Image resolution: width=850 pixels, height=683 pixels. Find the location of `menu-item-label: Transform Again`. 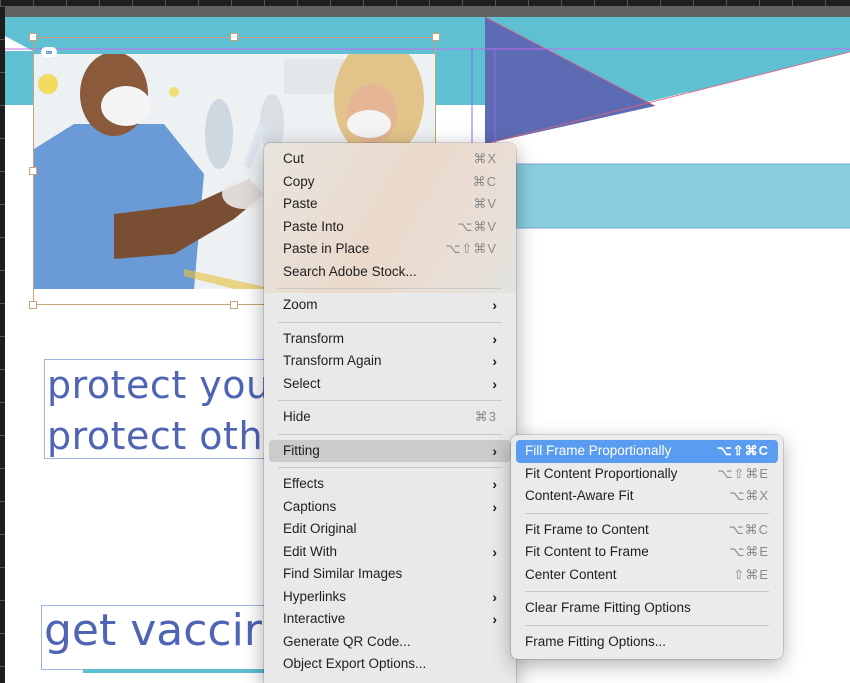

menu-item-label: Transform Again is located at coordinates (332, 360).